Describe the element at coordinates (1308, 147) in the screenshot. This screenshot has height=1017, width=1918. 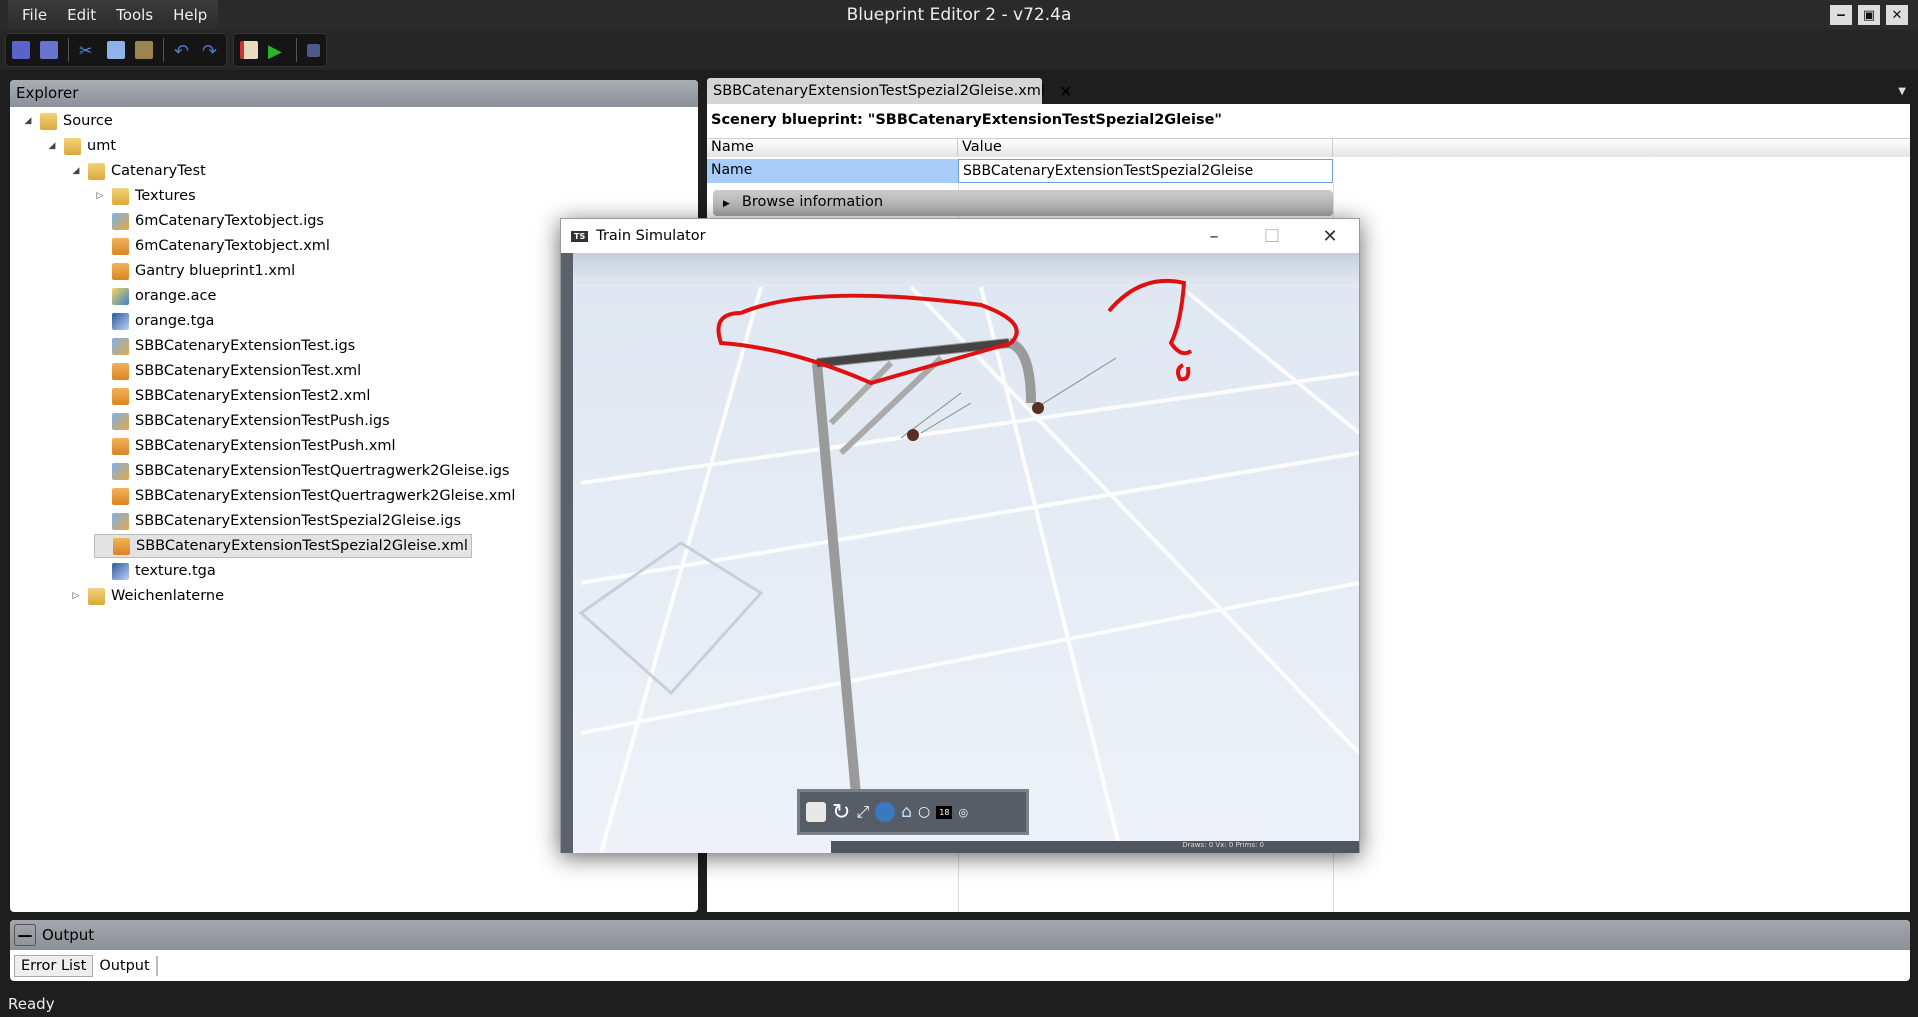
I see `grid-header: Name Value` at that location.